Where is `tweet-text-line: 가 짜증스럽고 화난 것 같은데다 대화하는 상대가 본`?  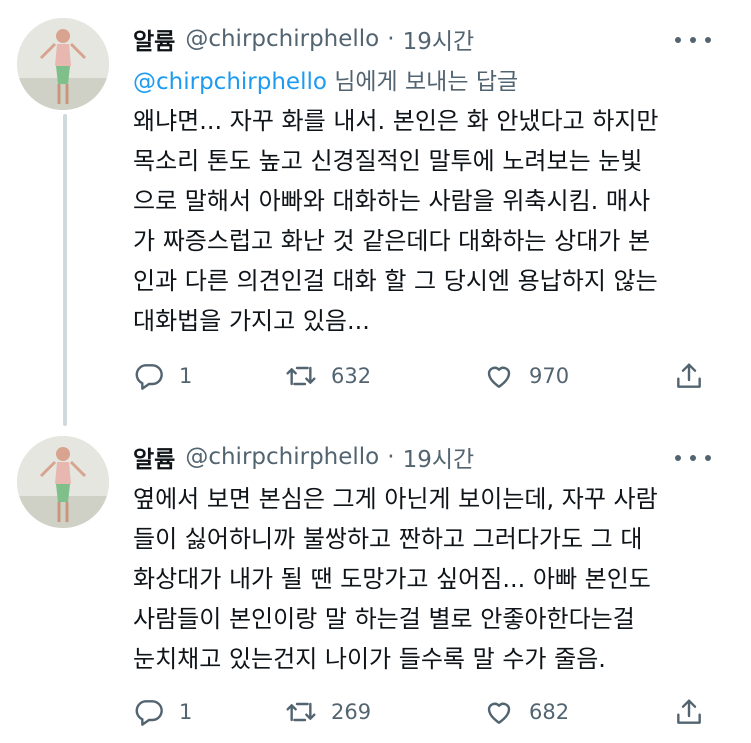
tweet-text-line: 가 짜증스럽고 화난 것 같은데다 대화하는 상대가 본 is located at coordinates (392, 241).